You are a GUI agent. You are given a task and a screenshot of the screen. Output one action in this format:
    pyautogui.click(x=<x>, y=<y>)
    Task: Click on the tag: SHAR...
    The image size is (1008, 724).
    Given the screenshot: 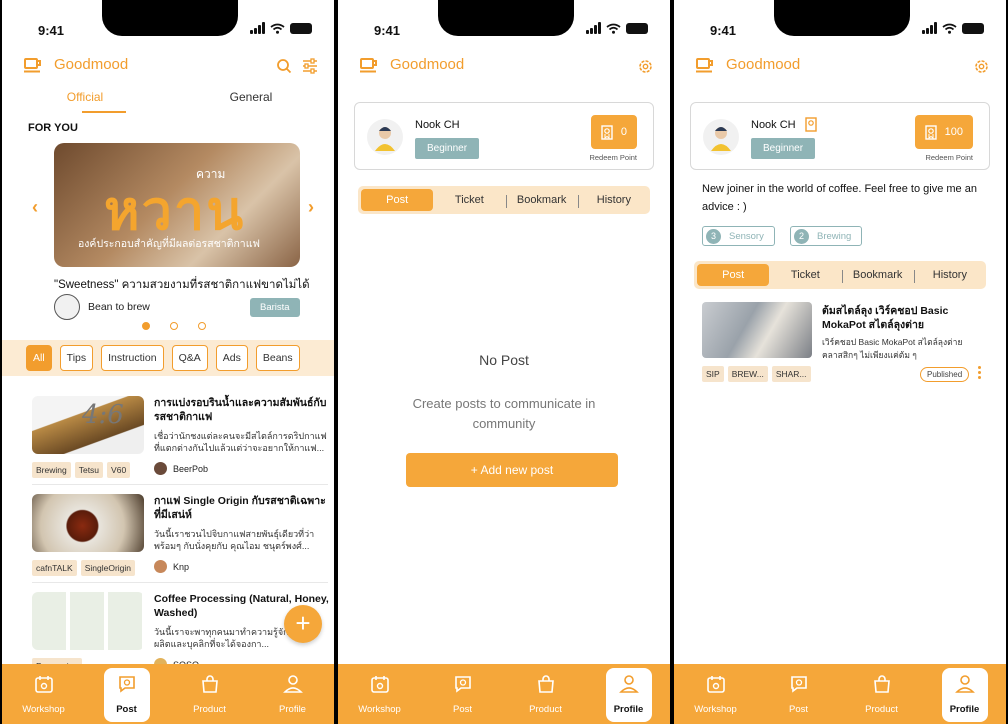 What is the action you would take?
    pyautogui.click(x=791, y=374)
    